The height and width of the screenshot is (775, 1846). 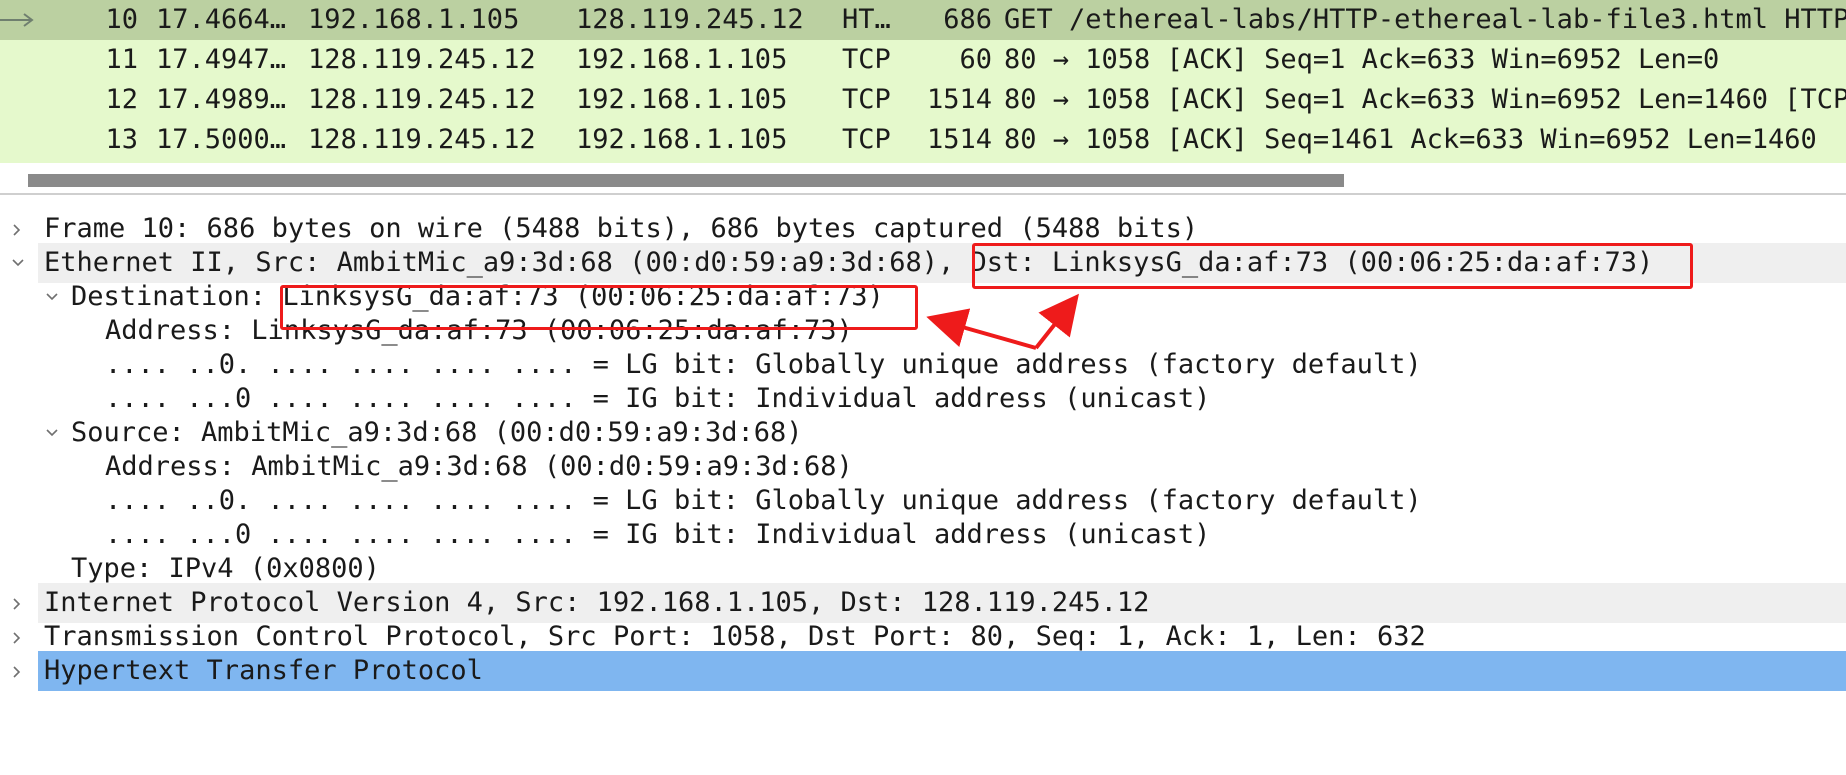 I want to click on tree-row-label-area: Hypertext Transfer Protocol, so click(x=942, y=671).